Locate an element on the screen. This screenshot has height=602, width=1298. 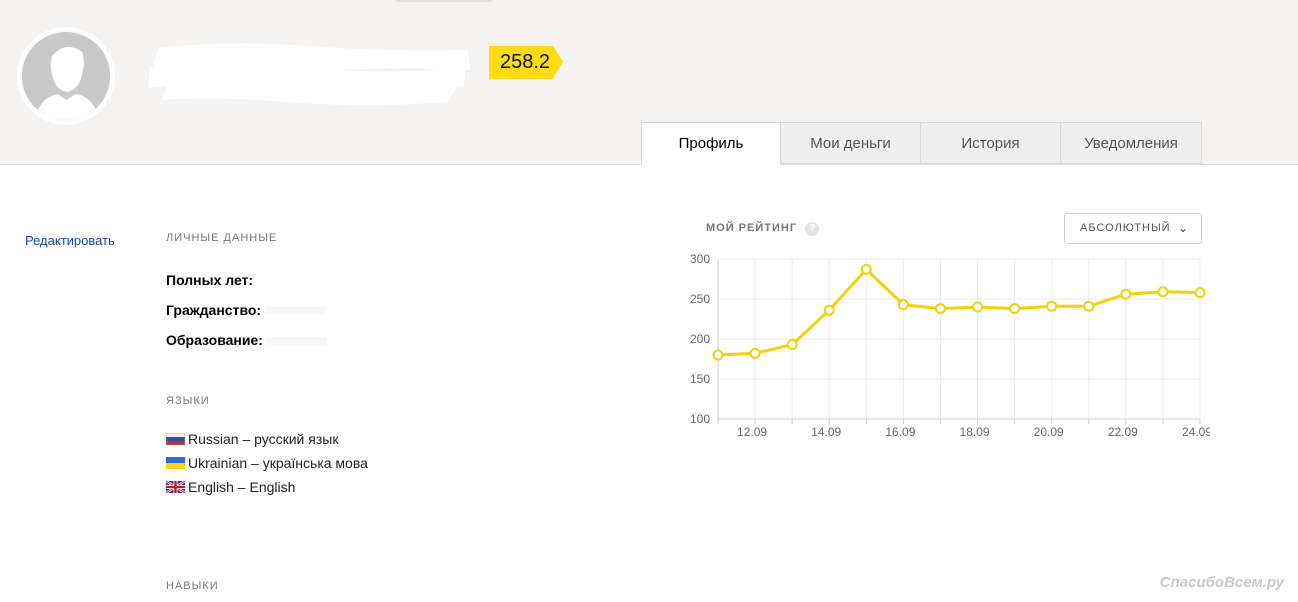
field-age: Полных лет: is located at coordinates (209, 280).